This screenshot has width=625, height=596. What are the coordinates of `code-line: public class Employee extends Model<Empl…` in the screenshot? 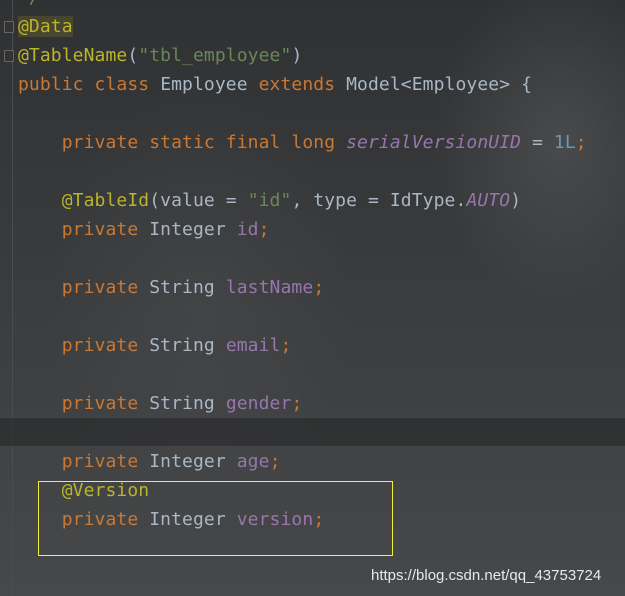 It's located at (302, 84).